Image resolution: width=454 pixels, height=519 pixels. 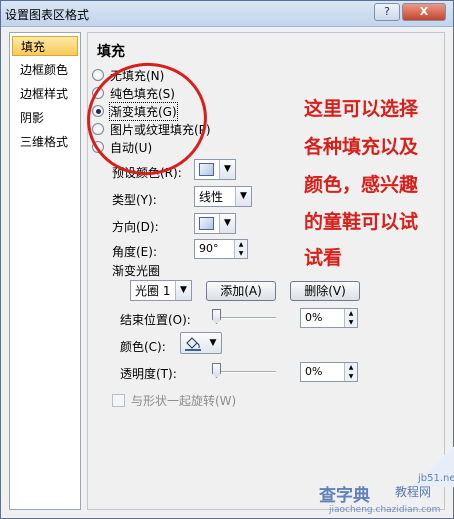 What do you see at coordinates (216, 370) in the screenshot?
I see `transparency-slider-thumb` at bounding box center [216, 370].